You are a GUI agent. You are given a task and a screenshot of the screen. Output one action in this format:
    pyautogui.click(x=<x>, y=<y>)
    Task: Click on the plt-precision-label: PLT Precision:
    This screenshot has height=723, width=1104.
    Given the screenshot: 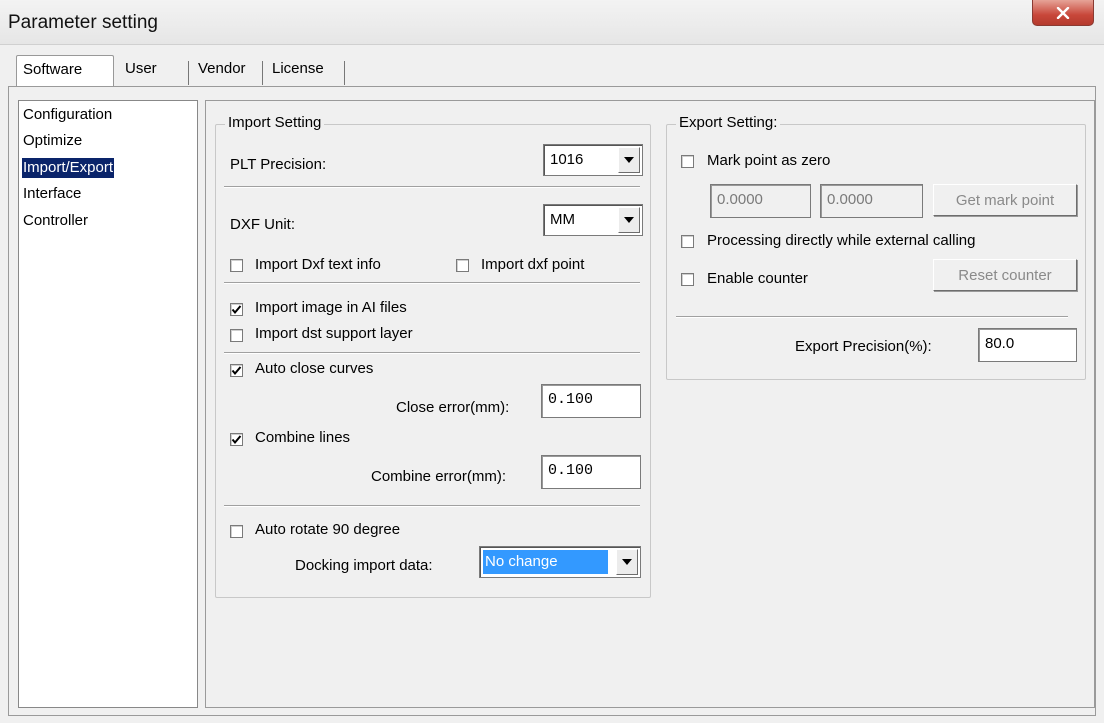 What is the action you would take?
    pyautogui.click(x=278, y=164)
    